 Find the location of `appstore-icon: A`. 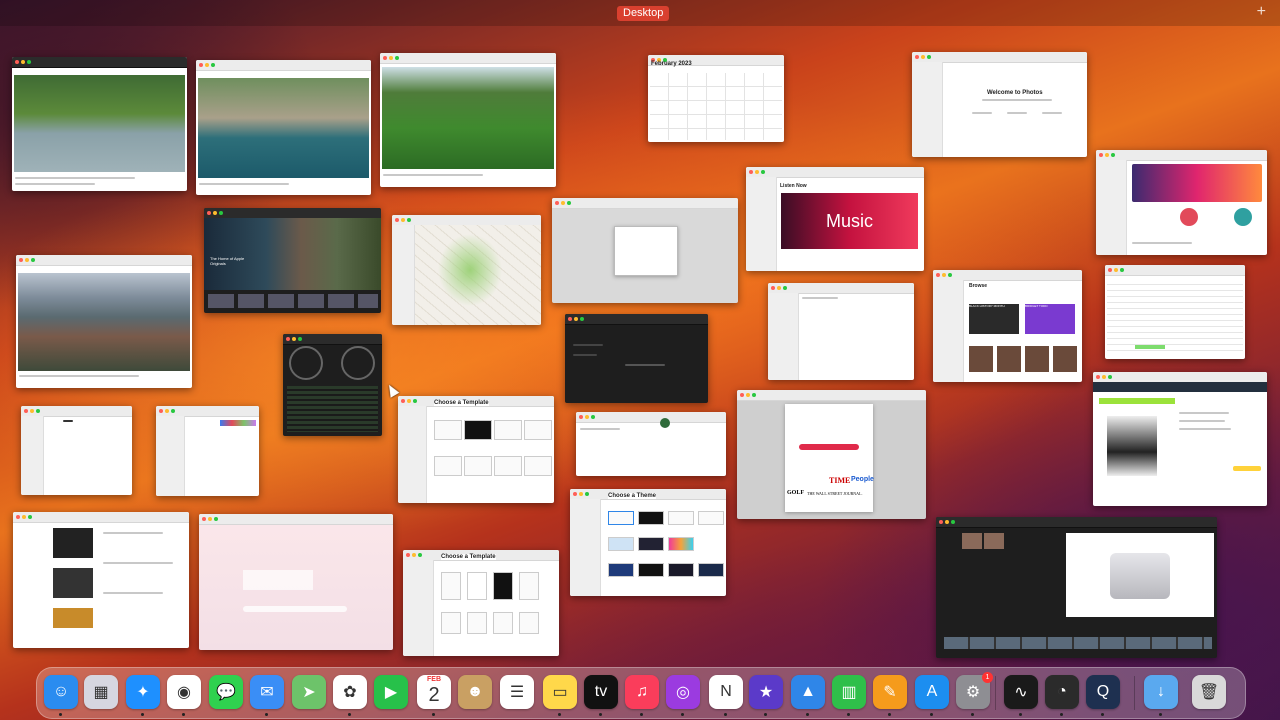

appstore-icon: A is located at coordinates (932, 692).